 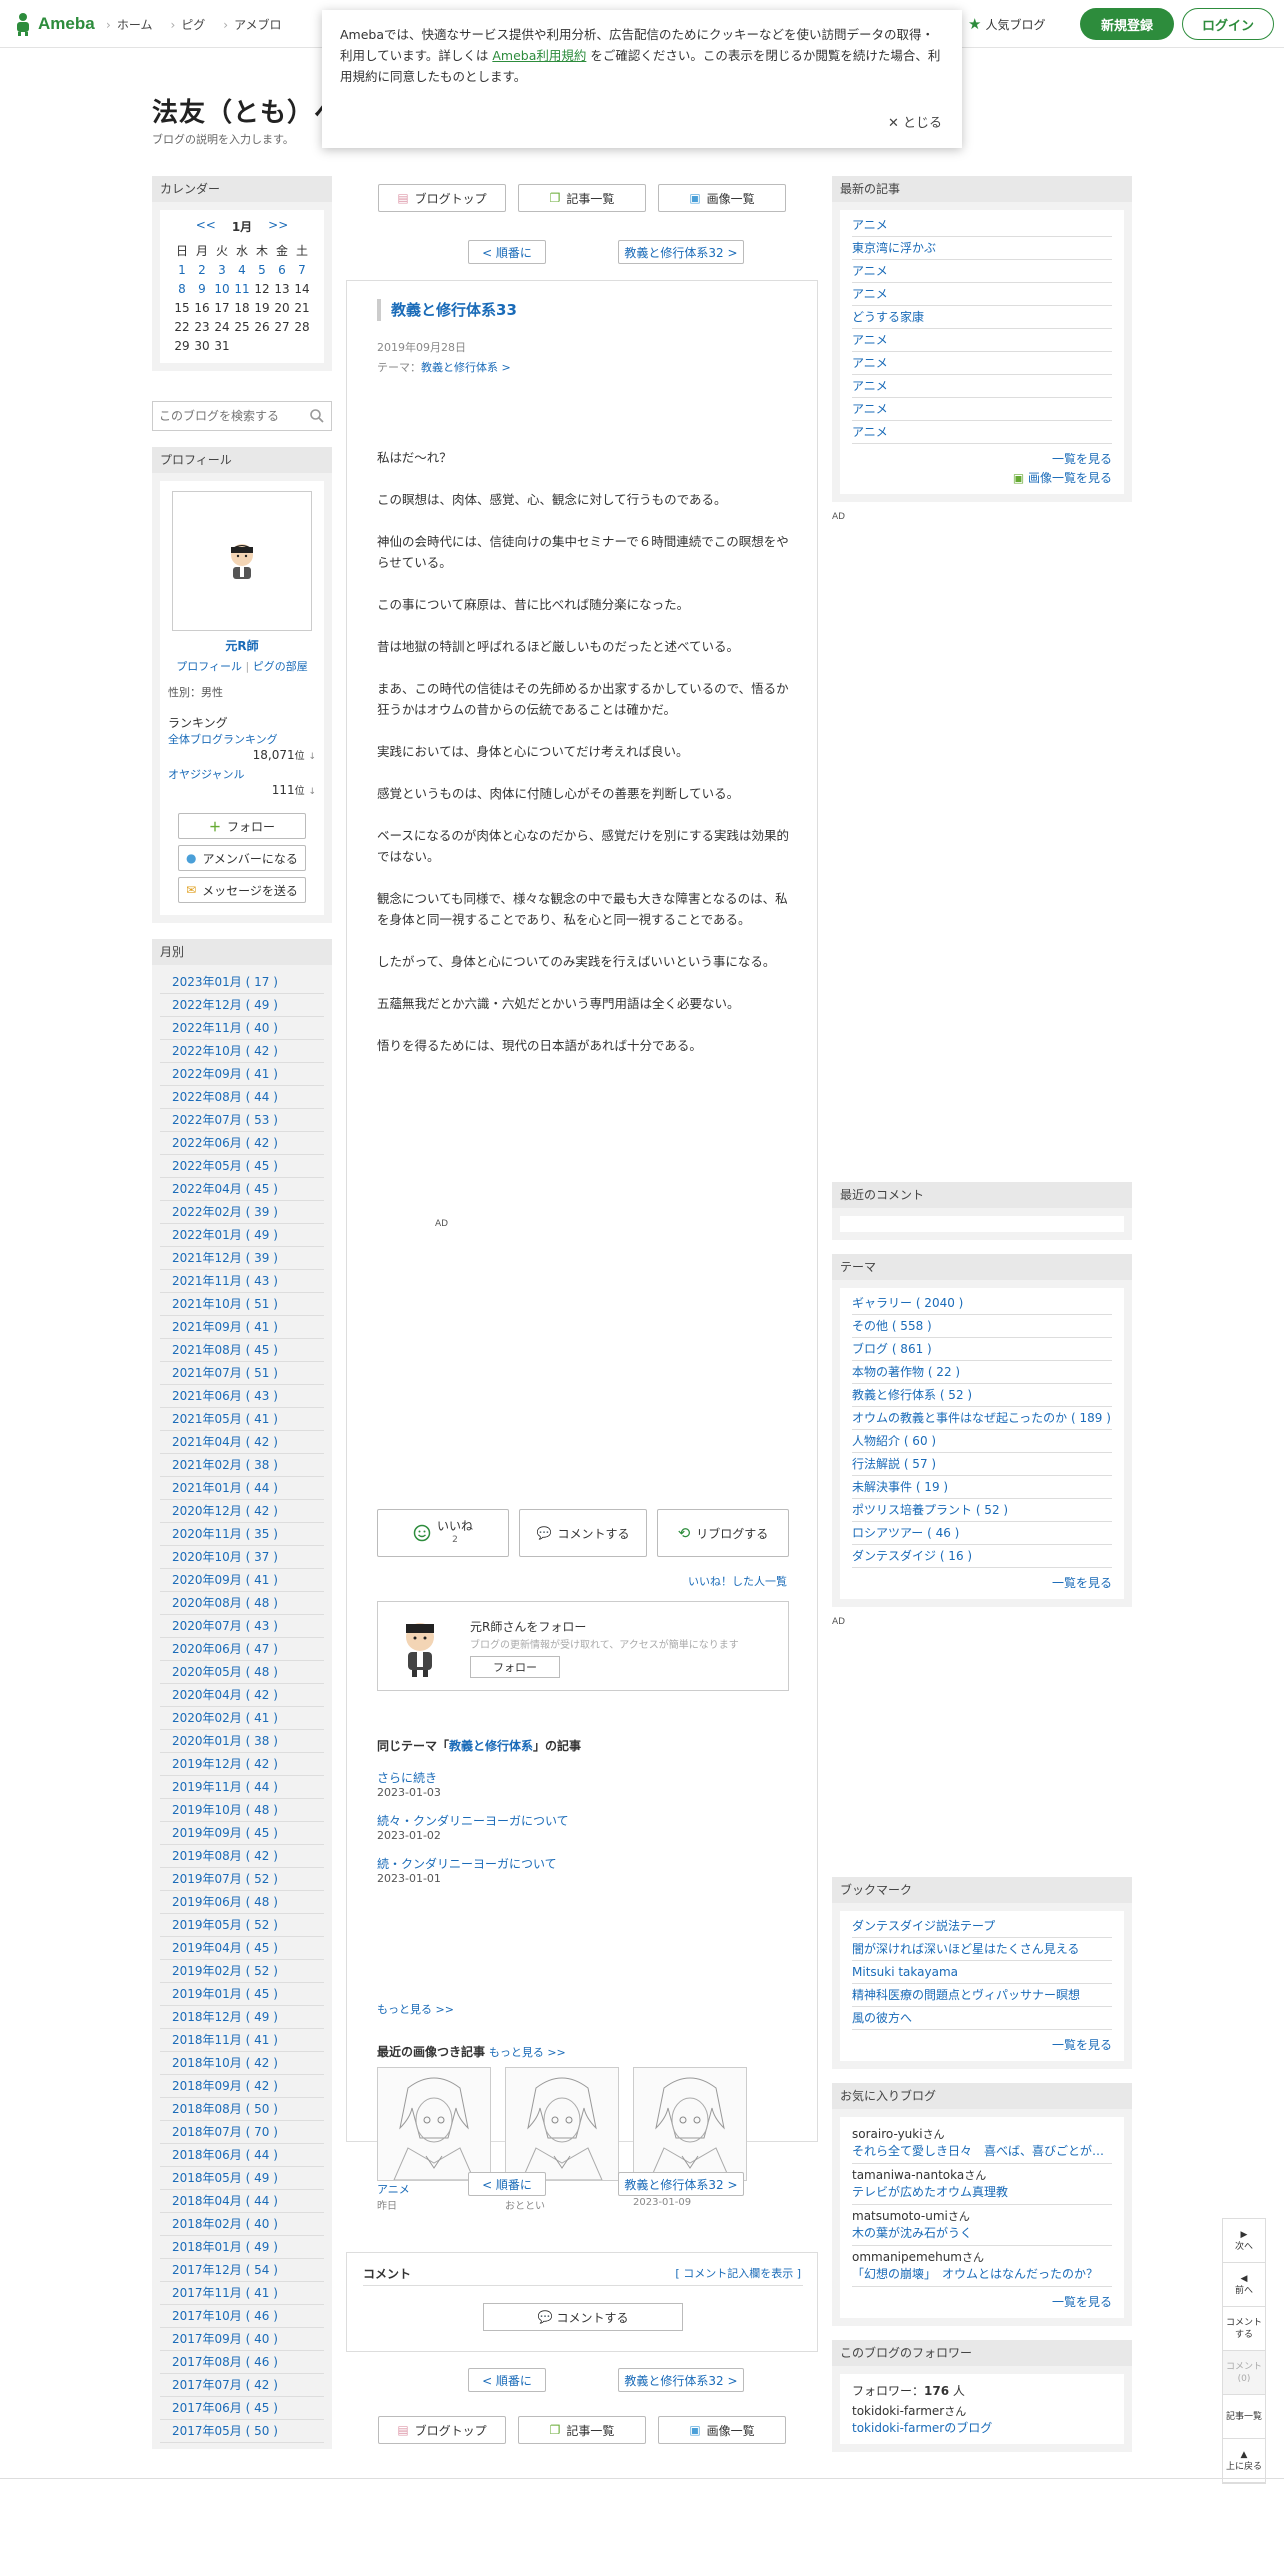 What do you see at coordinates (738, 2273) in the screenshot?
I see `show-comment-form-link: [ コメント記入欄を表示 ]` at bounding box center [738, 2273].